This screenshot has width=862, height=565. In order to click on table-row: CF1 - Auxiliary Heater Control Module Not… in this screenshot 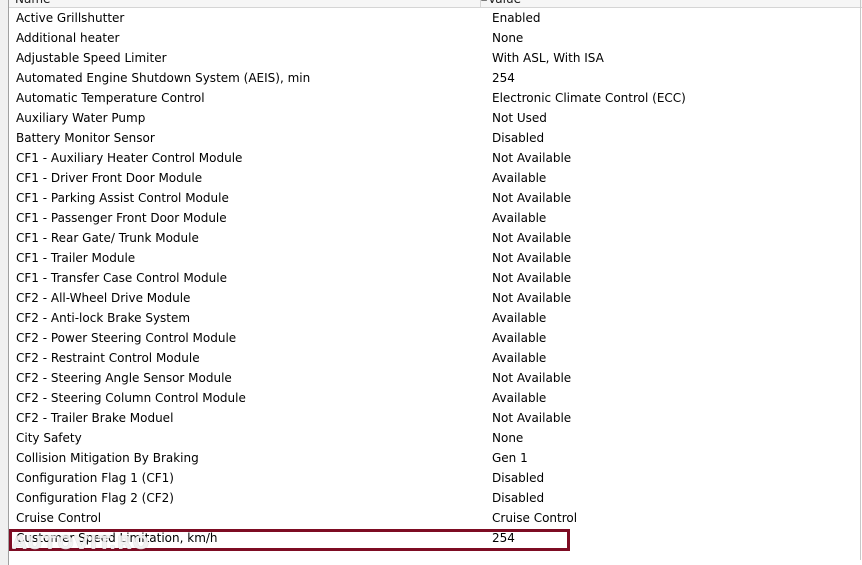, I will do `click(434, 158)`.